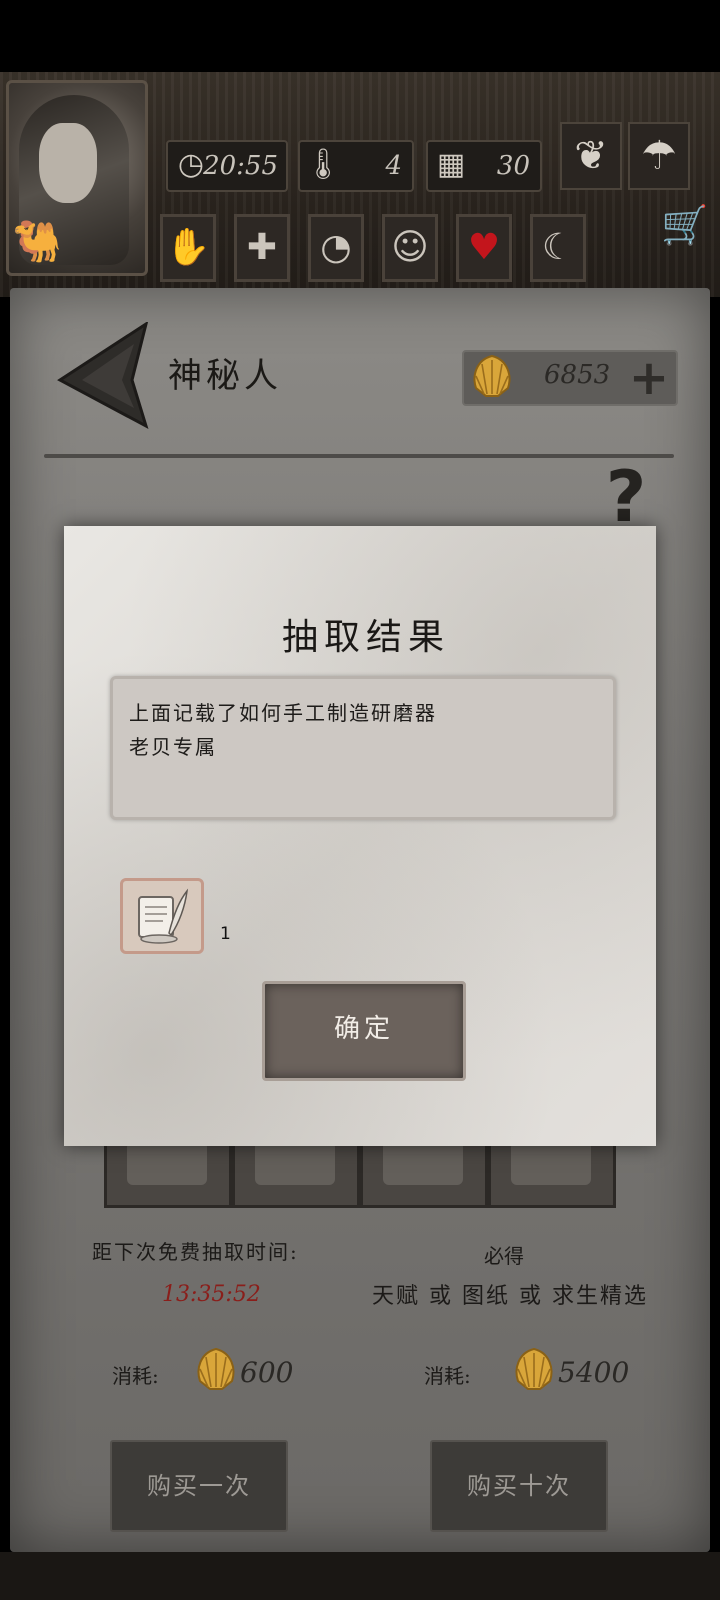  I want to click on moon-star-icon: ☾, so click(558, 248).